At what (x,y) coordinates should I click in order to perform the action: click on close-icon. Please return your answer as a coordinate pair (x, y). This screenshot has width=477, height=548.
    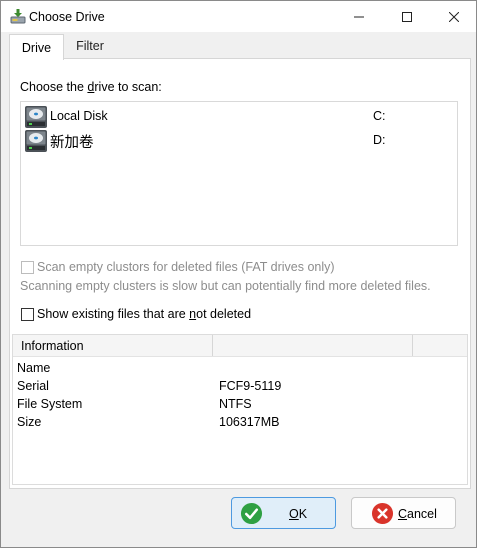
    Looking at the image, I should click on (453, 16).